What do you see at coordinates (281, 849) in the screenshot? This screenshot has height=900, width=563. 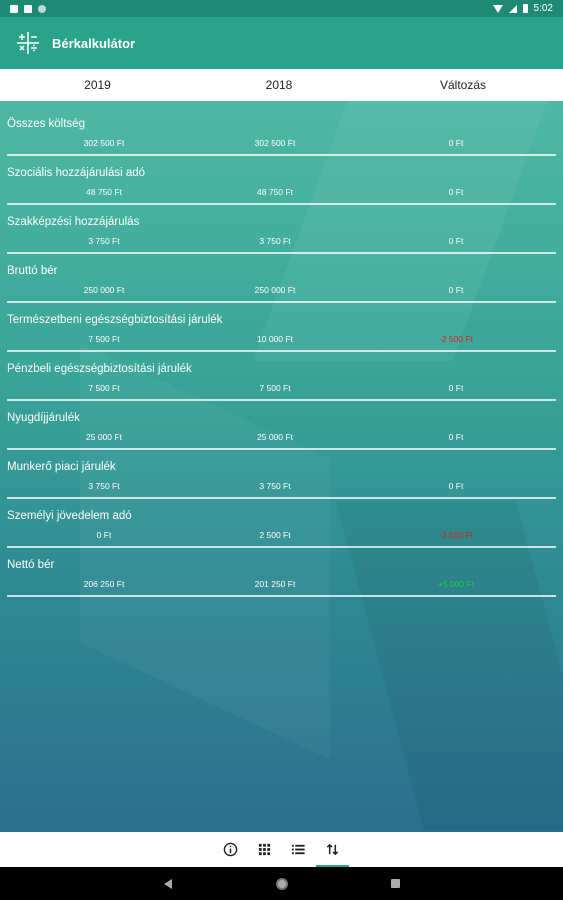 I see `bottom-navigation` at bounding box center [281, 849].